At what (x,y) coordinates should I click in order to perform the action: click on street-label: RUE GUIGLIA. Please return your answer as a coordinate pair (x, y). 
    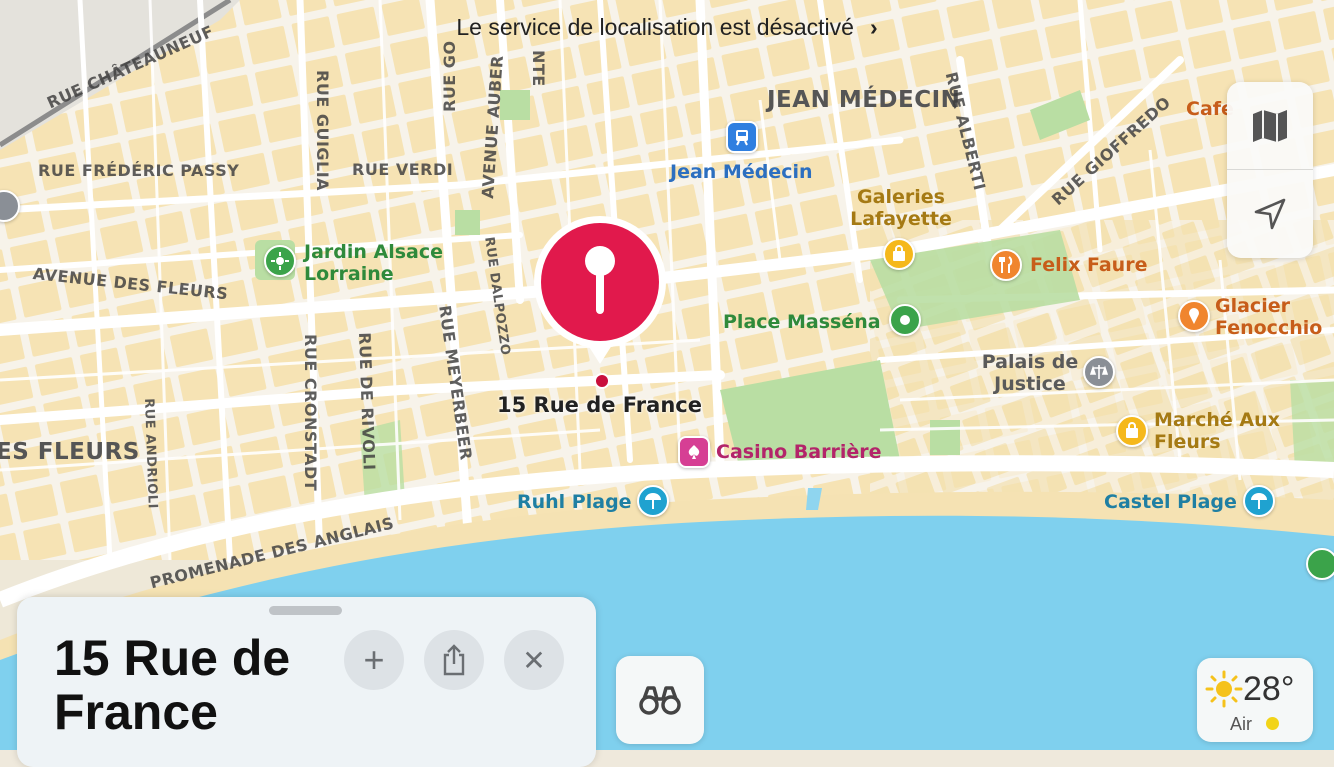
    Looking at the image, I should click on (322, 131).